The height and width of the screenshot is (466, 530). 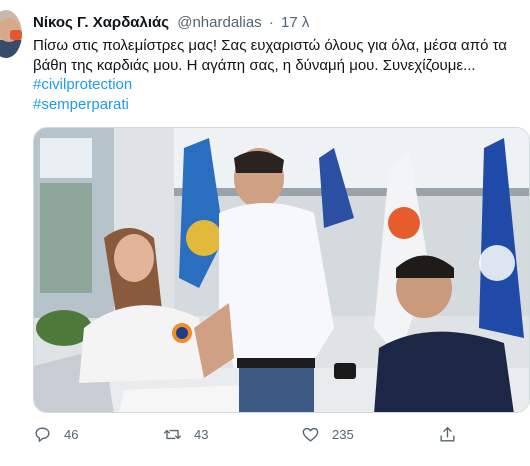 I want to click on like-button: 235, so click(x=327, y=434).